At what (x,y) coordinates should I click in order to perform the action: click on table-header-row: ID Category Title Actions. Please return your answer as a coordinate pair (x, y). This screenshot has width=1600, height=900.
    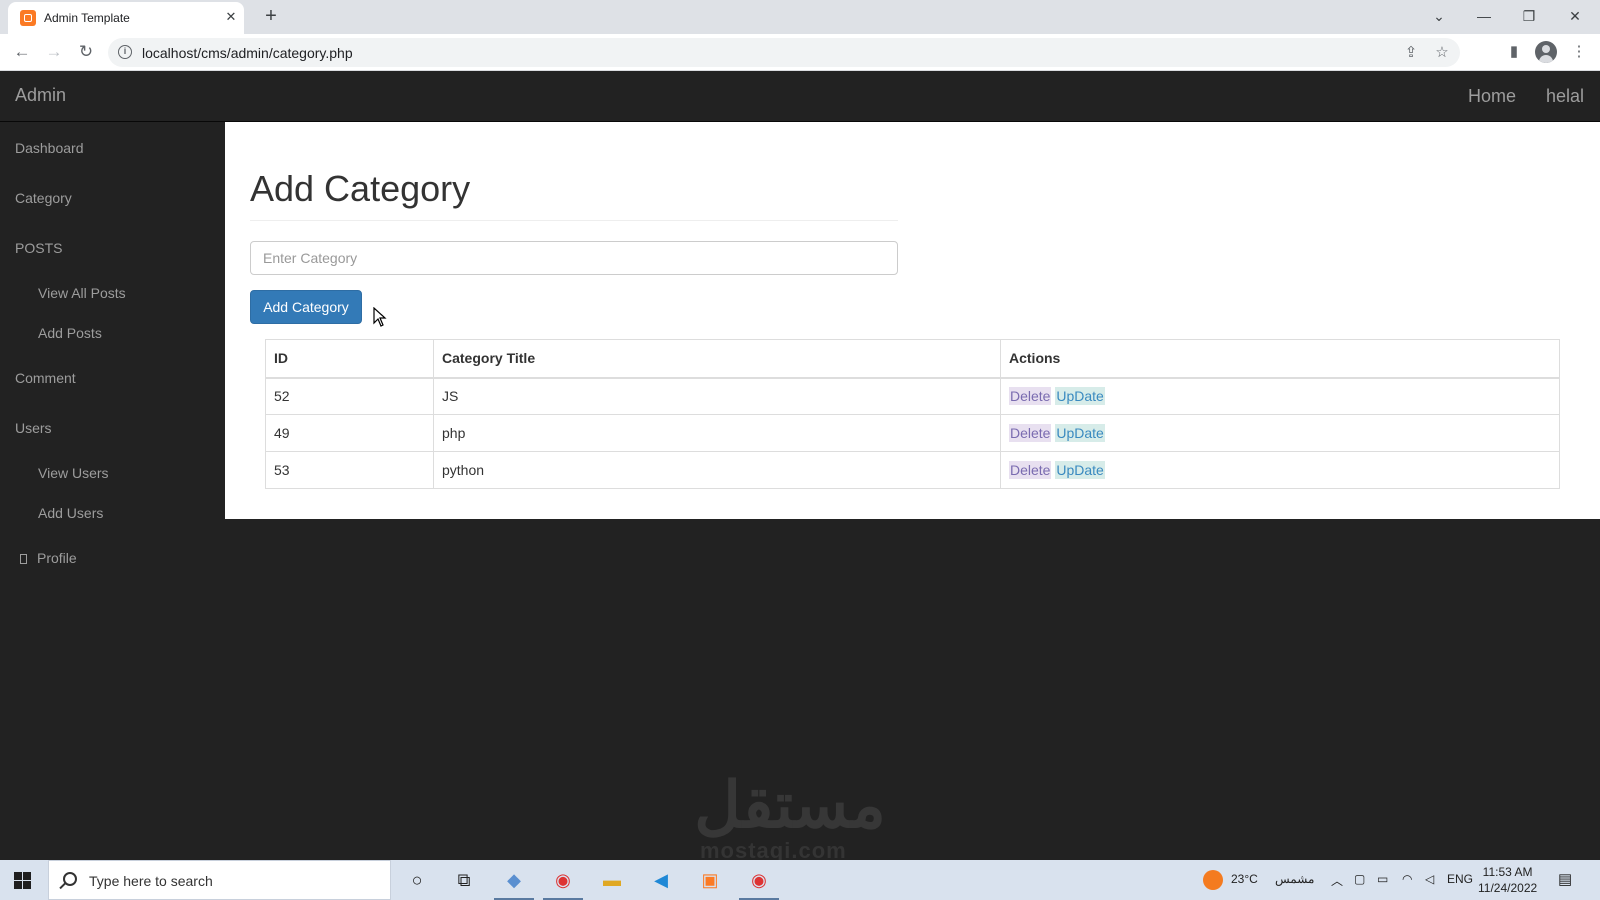
    Looking at the image, I should click on (912, 359).